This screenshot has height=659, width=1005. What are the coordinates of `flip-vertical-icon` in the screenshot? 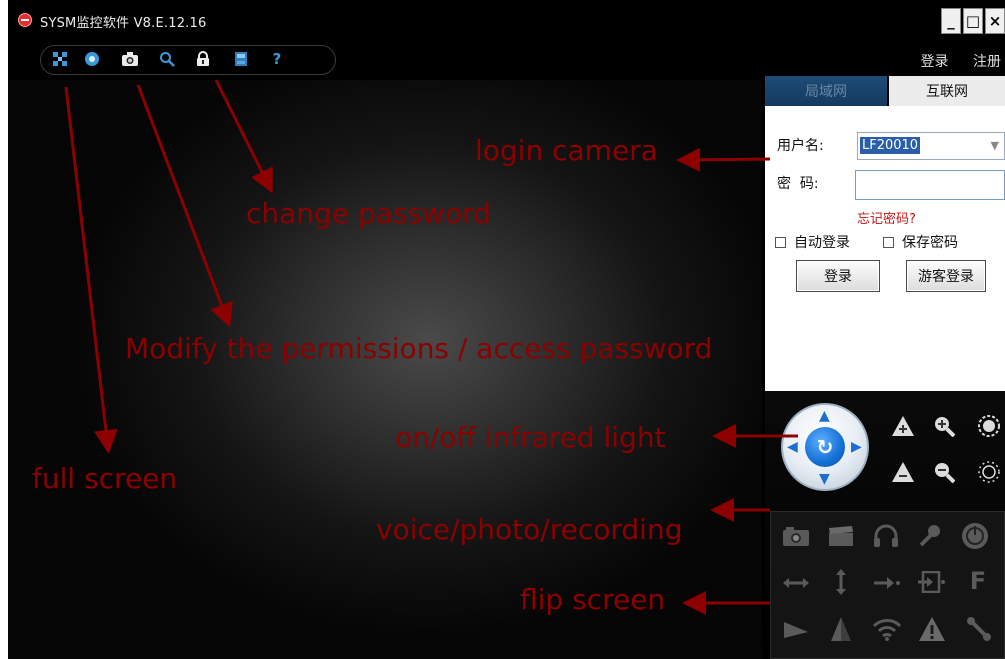 It's located at (841, 582).